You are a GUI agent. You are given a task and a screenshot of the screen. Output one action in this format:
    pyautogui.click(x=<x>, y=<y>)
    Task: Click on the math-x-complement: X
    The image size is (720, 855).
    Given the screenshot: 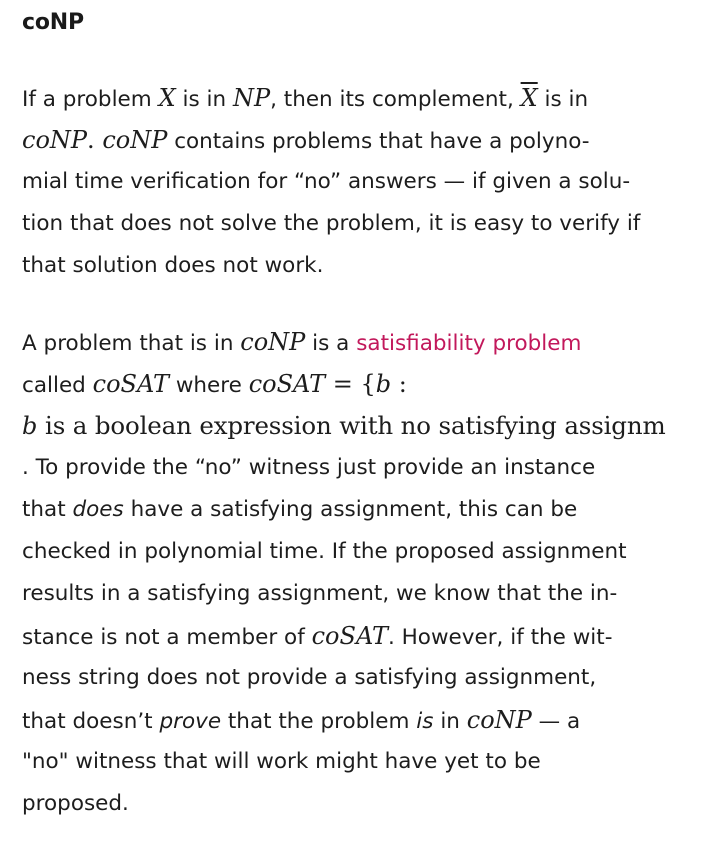 What is the action you would take?
    pyautogui.click(x=529, y=98)
    